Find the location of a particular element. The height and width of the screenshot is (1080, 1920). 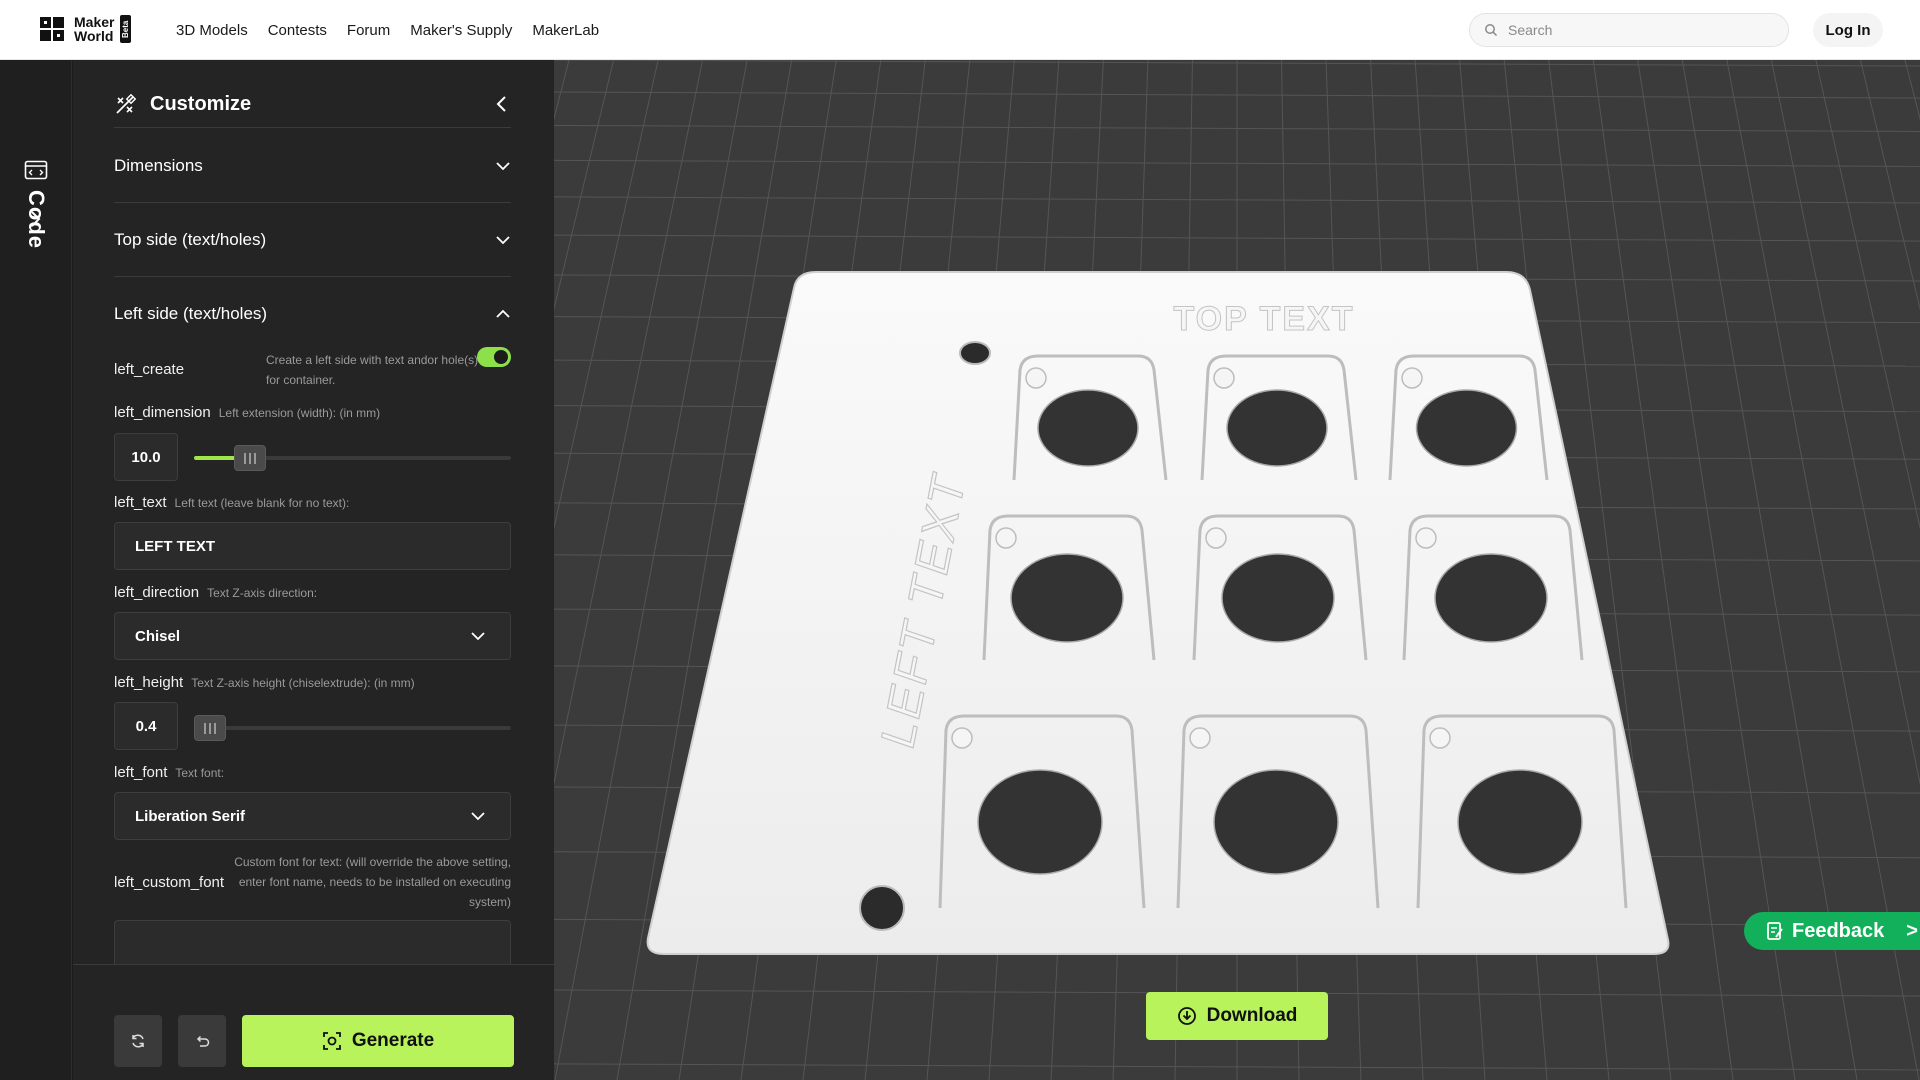

undo-icon is located at coordinates (203, 1041).